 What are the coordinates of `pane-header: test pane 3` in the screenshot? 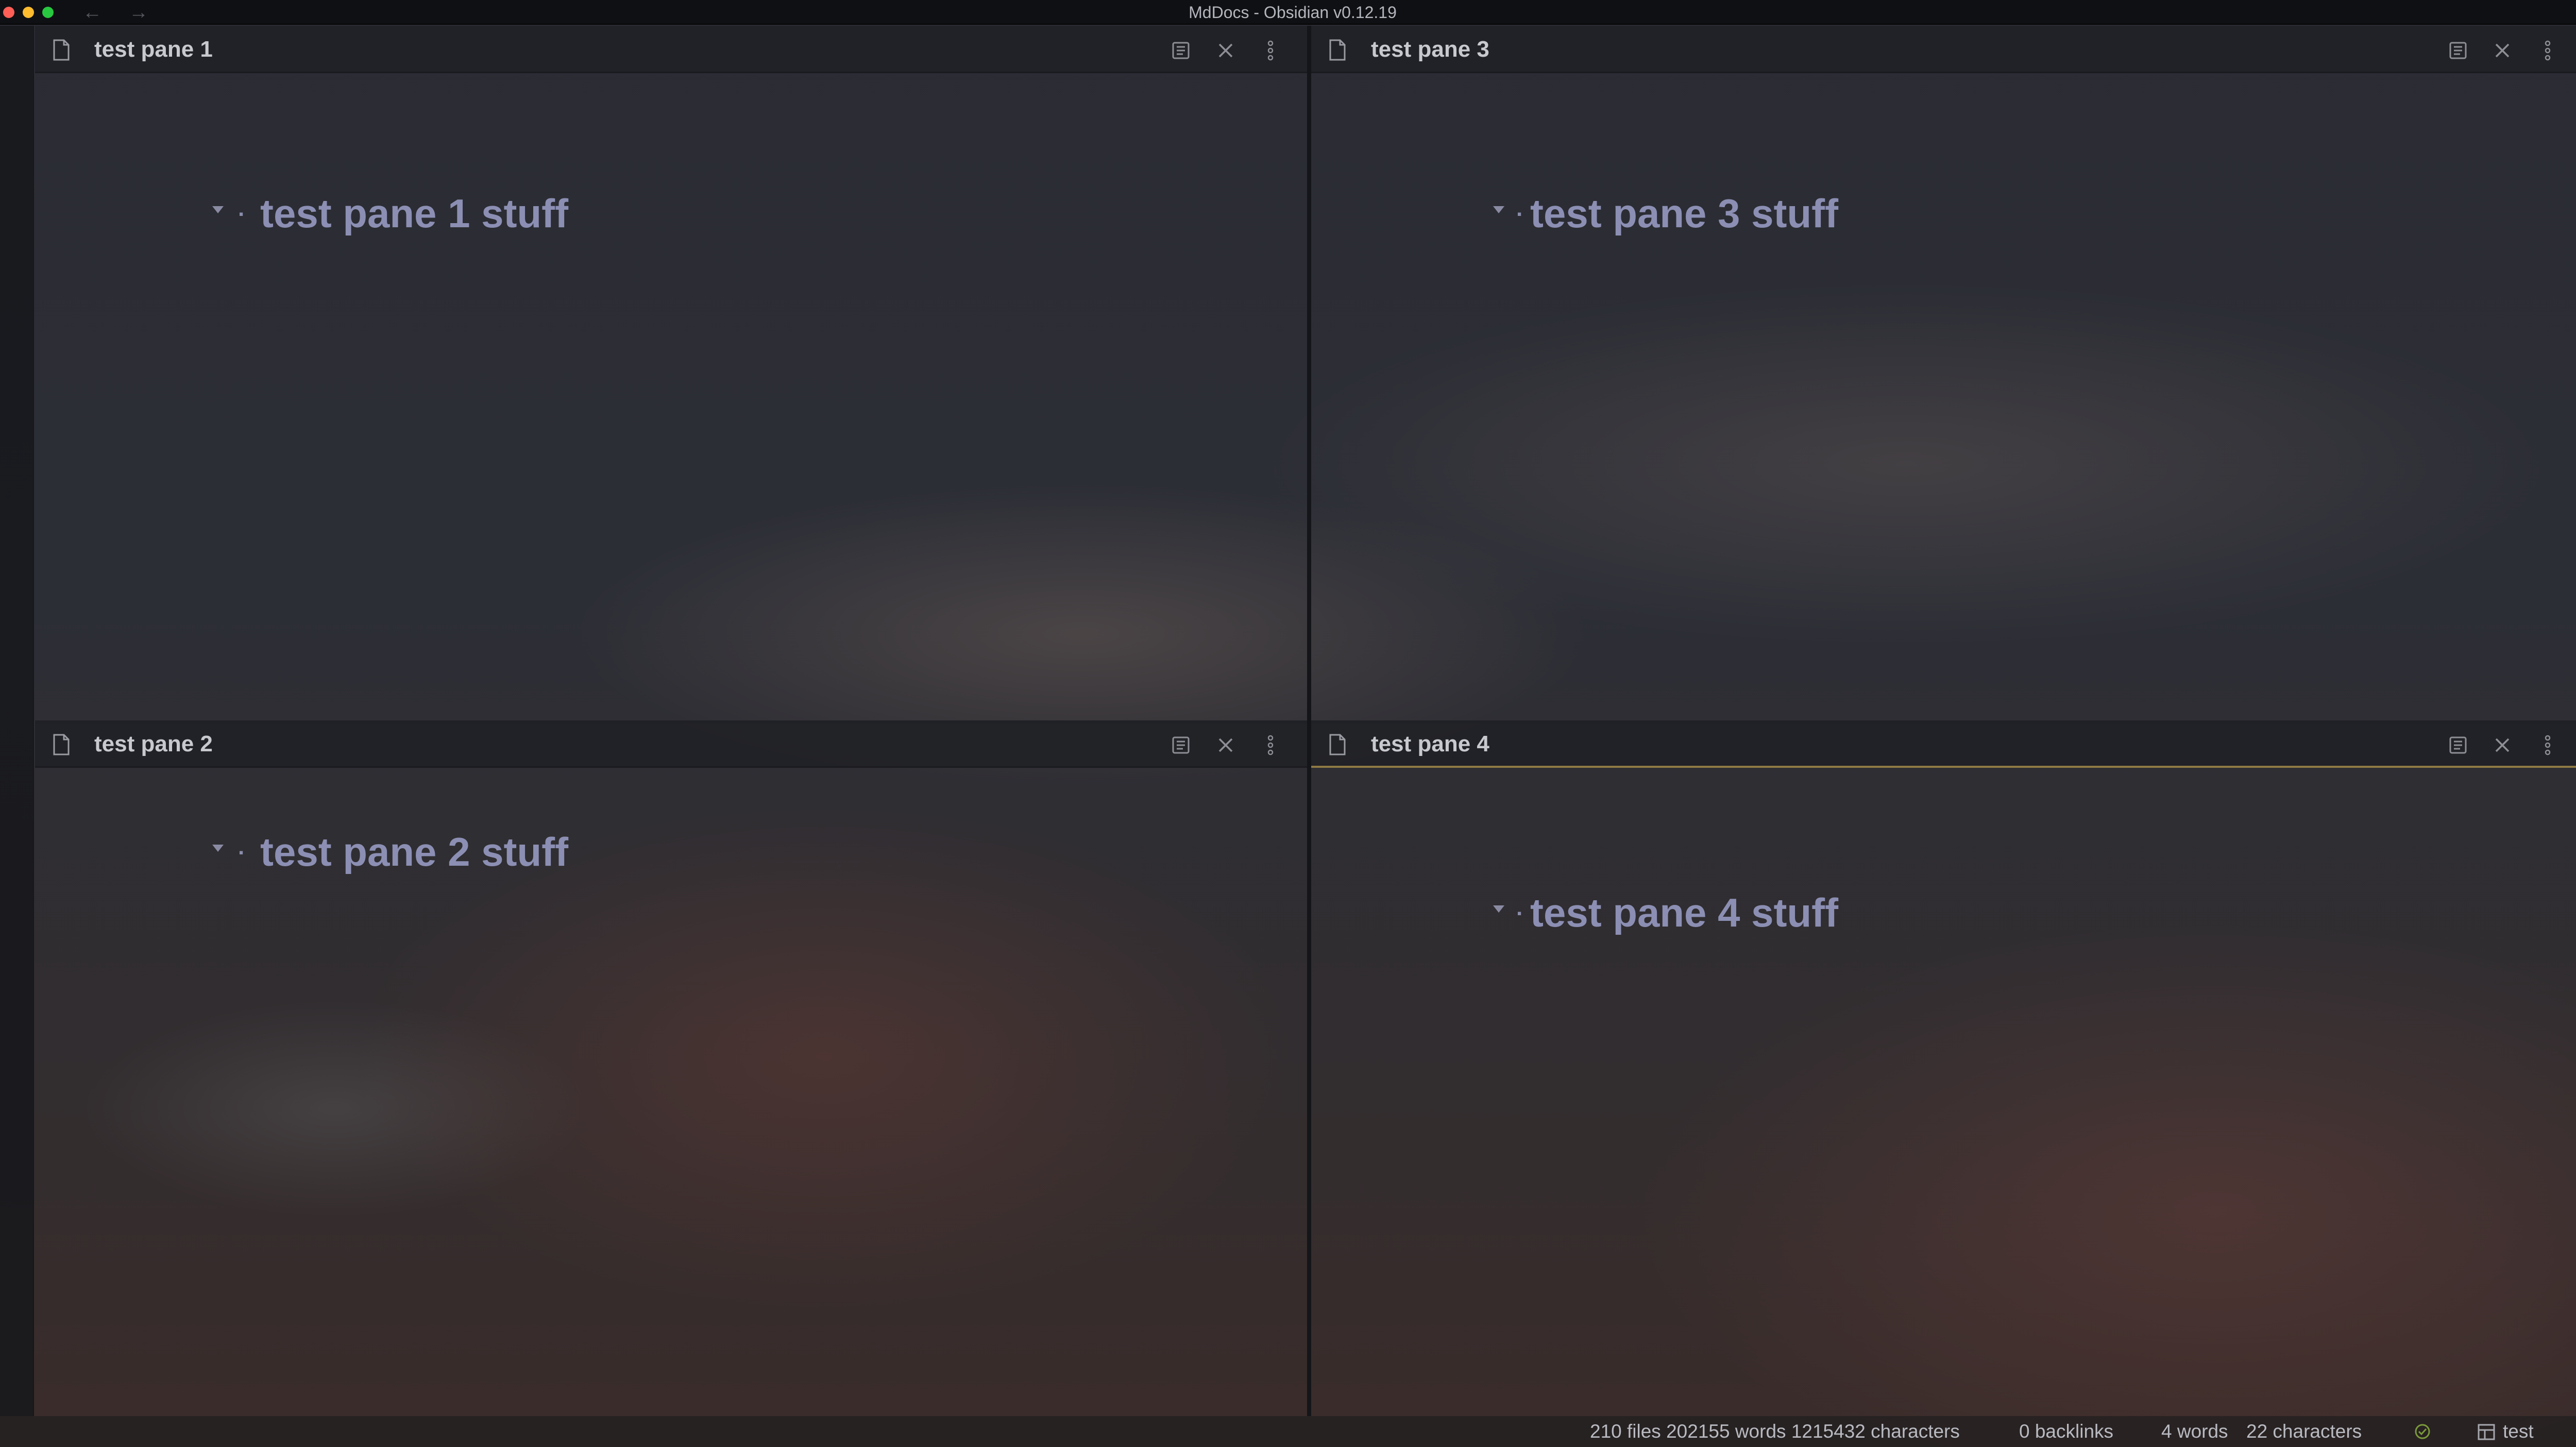 It's located at (1944, 49).